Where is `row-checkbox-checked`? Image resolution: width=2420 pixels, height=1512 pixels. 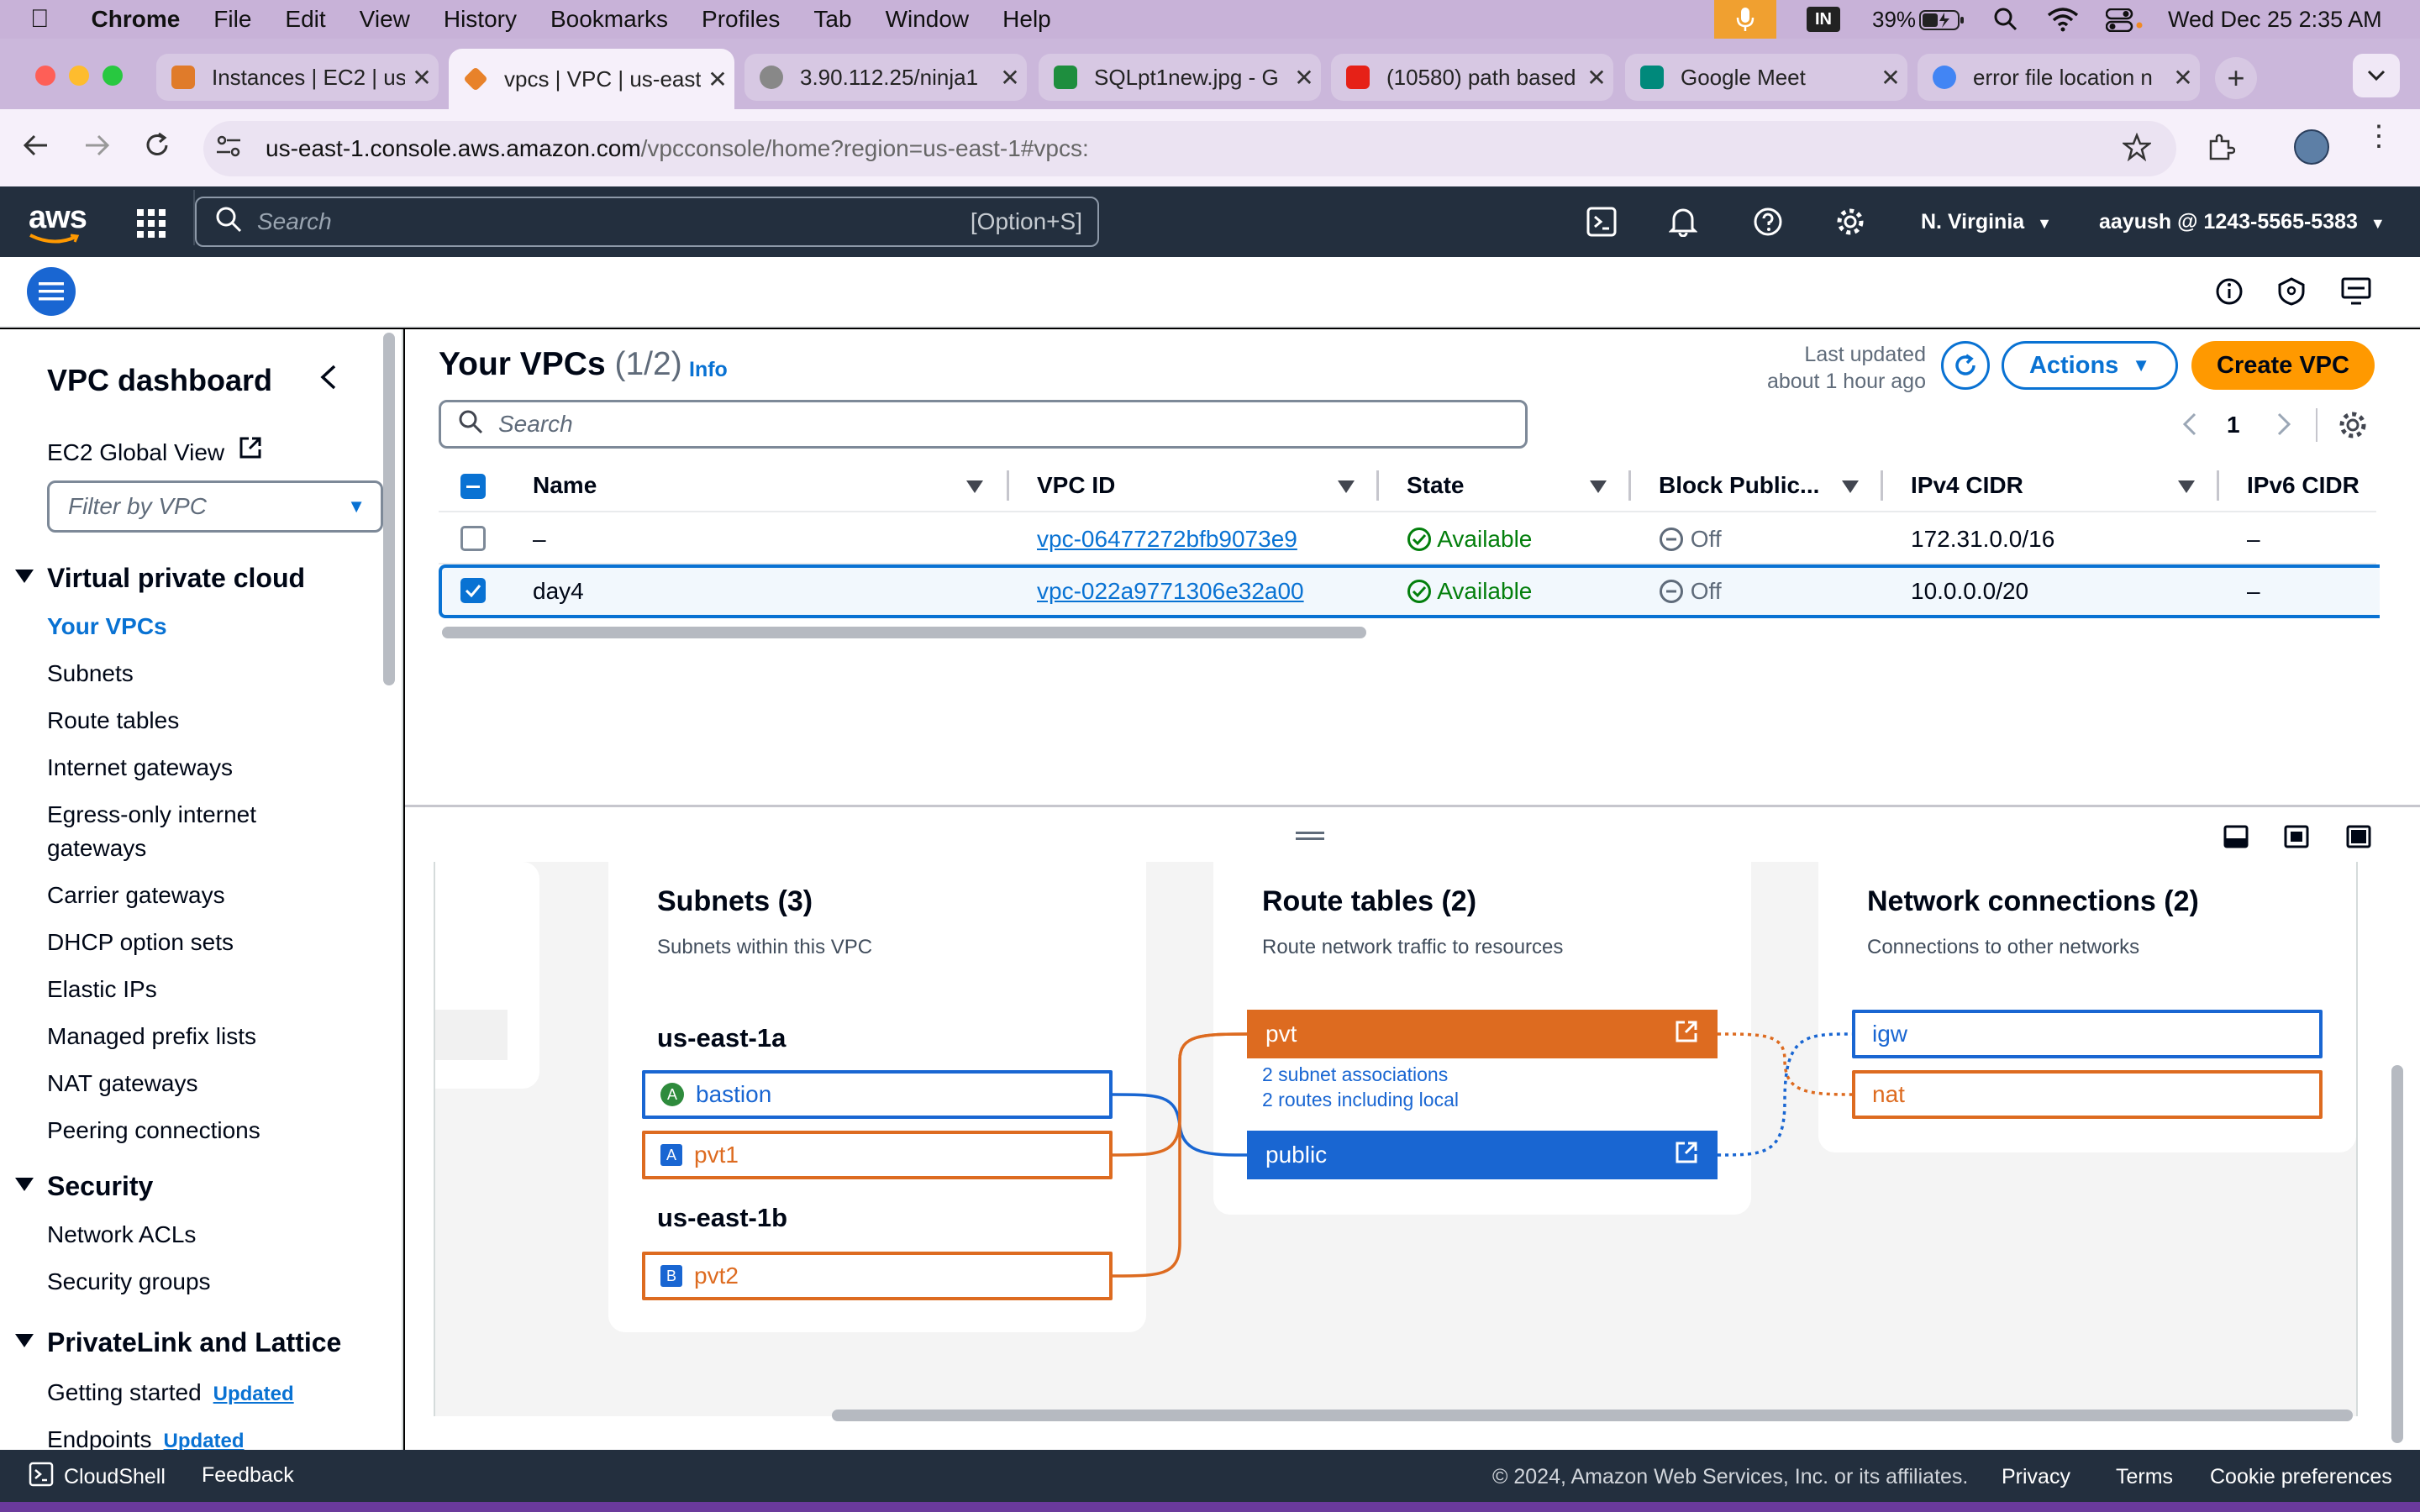
row-checkbox-checked is located at coordinates (473, 590).